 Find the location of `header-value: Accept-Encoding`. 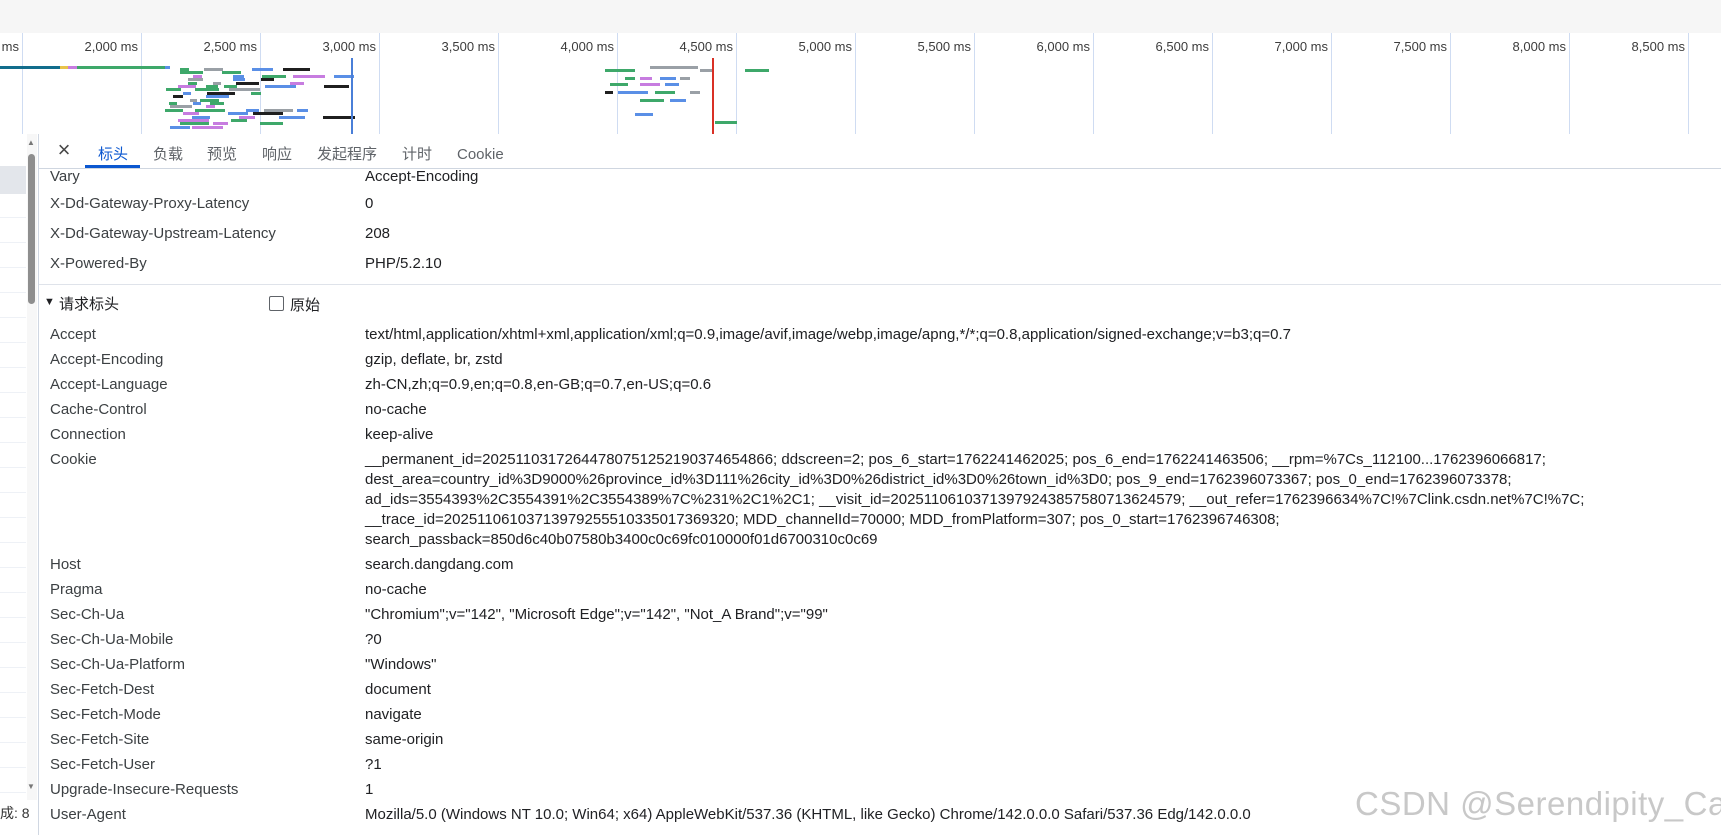

header-value: Accept-Encoding is located at coordinates (422, 177).